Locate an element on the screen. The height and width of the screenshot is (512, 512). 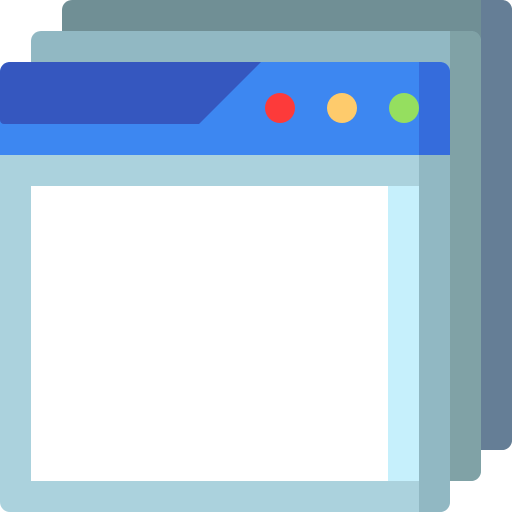
back-window-right-shade-fill is located at coordinates (488, 225).